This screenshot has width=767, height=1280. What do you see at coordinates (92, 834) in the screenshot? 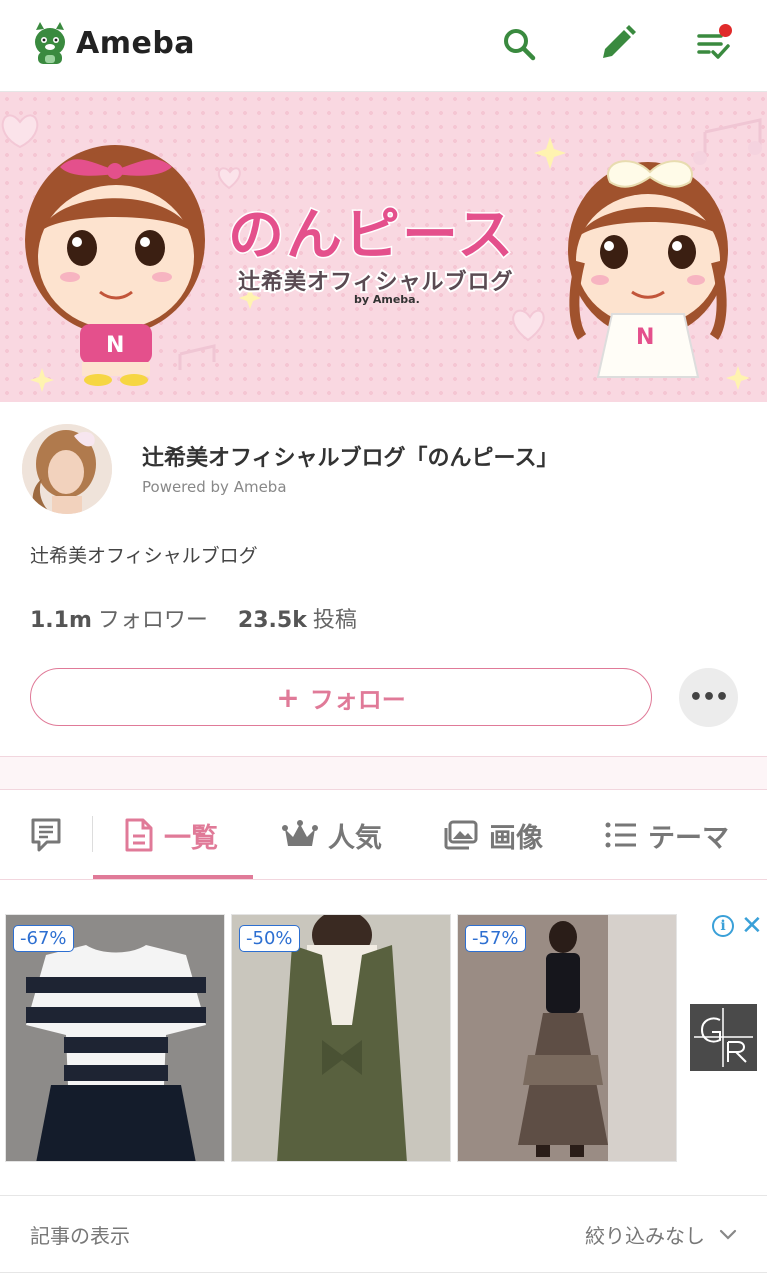
I see `tab-separator` at bounding box center [92, 834].